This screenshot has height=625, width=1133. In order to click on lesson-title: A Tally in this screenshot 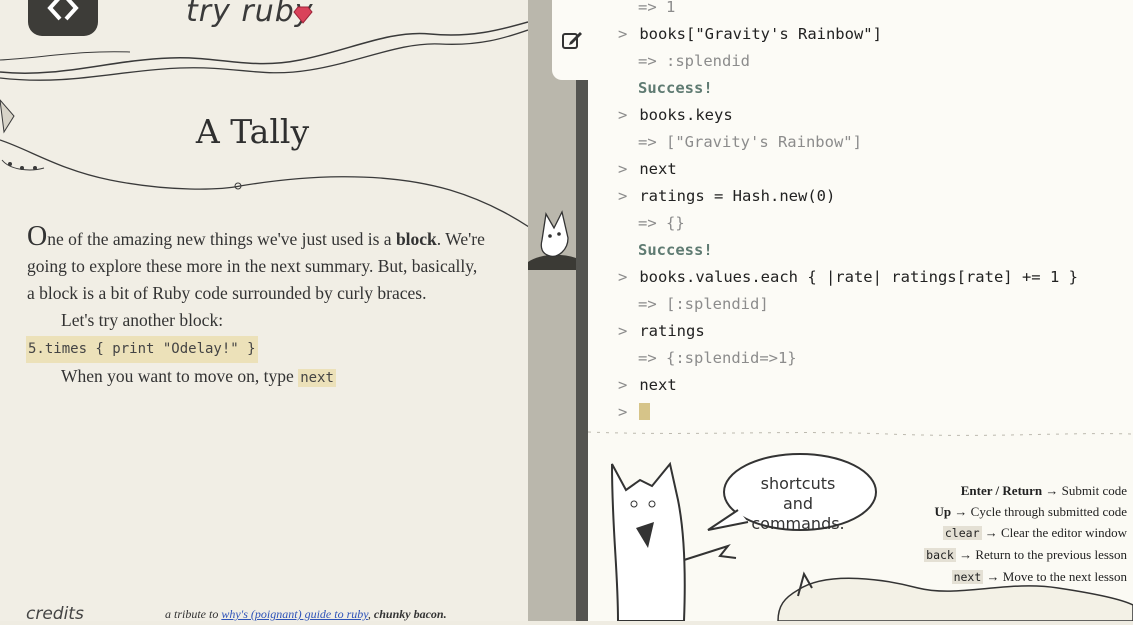, I will do `click(252, 131)`.